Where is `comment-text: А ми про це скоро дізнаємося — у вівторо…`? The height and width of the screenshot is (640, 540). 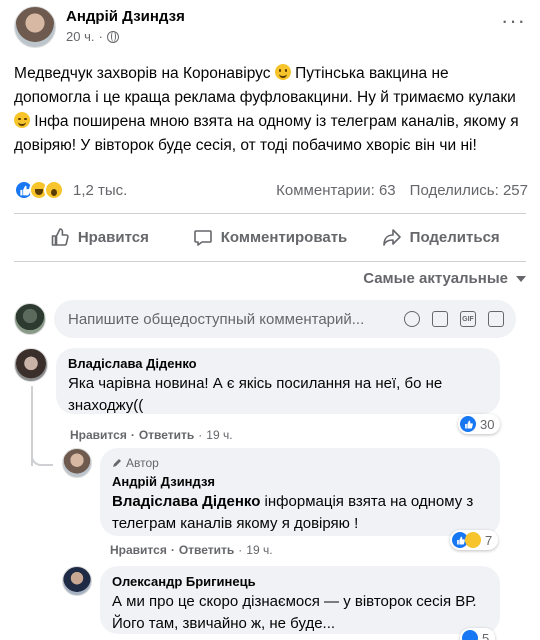
comment-text: А ми про це скоро дізнаємося — у вівторо… is located at coordinates (294, 612).